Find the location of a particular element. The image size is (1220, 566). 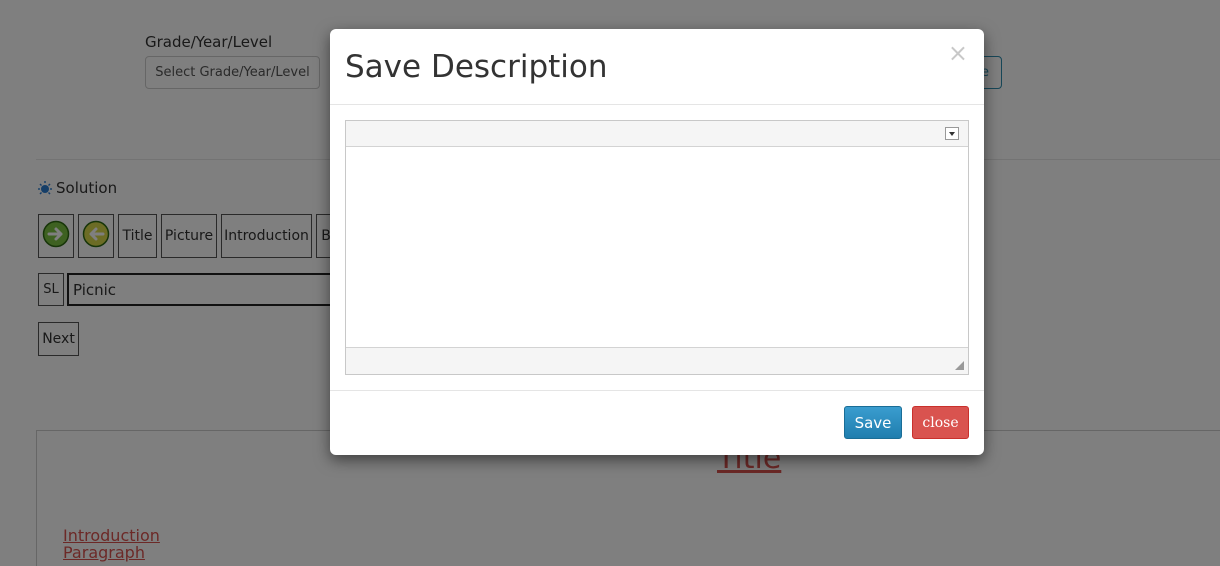

close-button: close is located at coordinates (940, 422).